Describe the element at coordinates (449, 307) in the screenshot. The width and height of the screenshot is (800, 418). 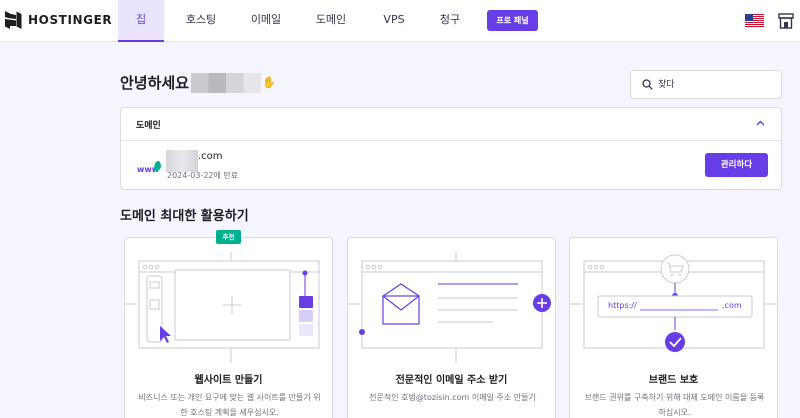
I see `email-illustration` at that location.